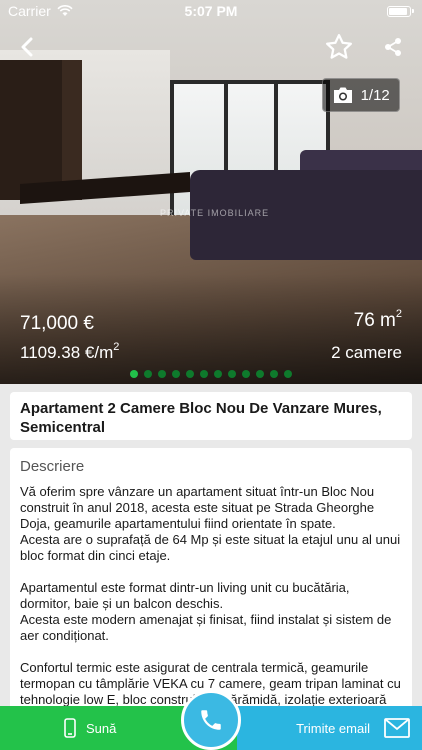 The height and width of the screenshot is (750, 422). What do you see at coordinates (70, 351) in the screenshot?
I see `price-per-m2: 1109.38 €/m2` at bounding box center [70, 351].